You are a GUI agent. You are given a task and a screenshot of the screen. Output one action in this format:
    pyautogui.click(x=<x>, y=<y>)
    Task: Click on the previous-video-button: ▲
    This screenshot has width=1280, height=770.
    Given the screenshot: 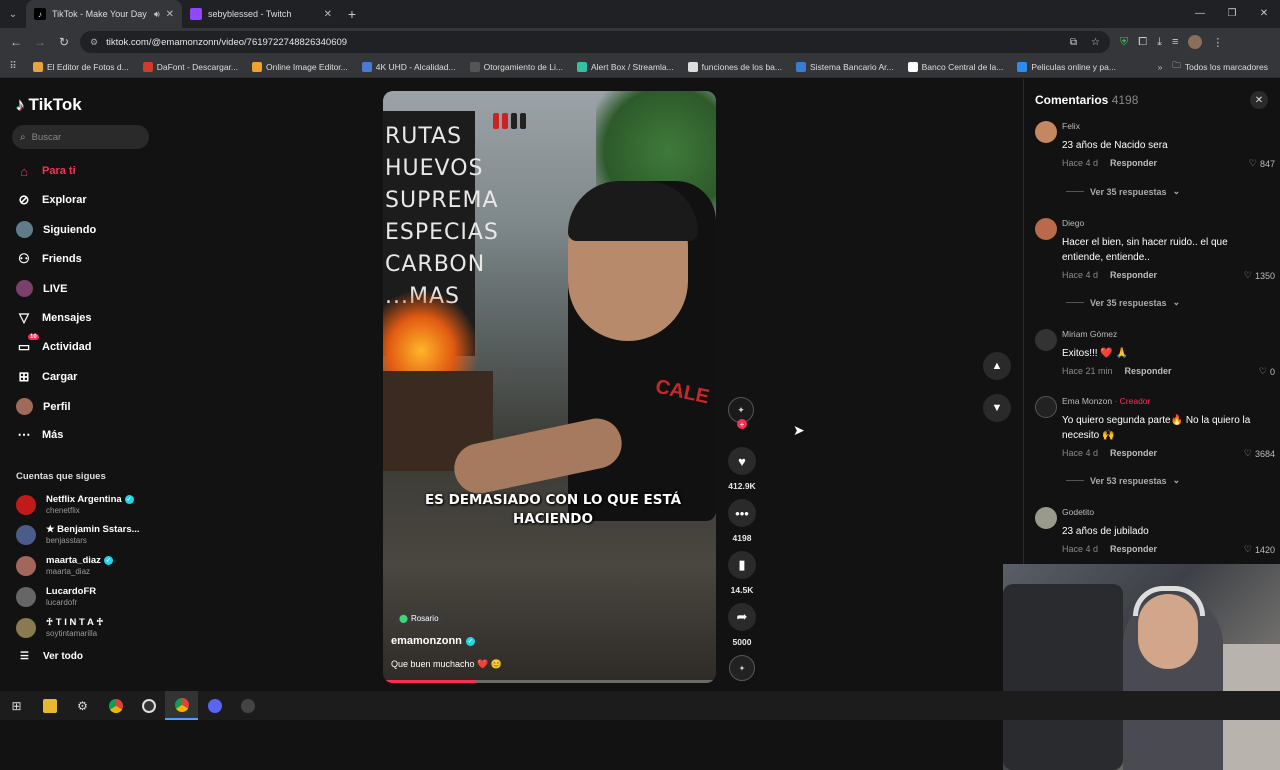 What is the action you would take?
    pyautogui.click(x=997, y=366)
    